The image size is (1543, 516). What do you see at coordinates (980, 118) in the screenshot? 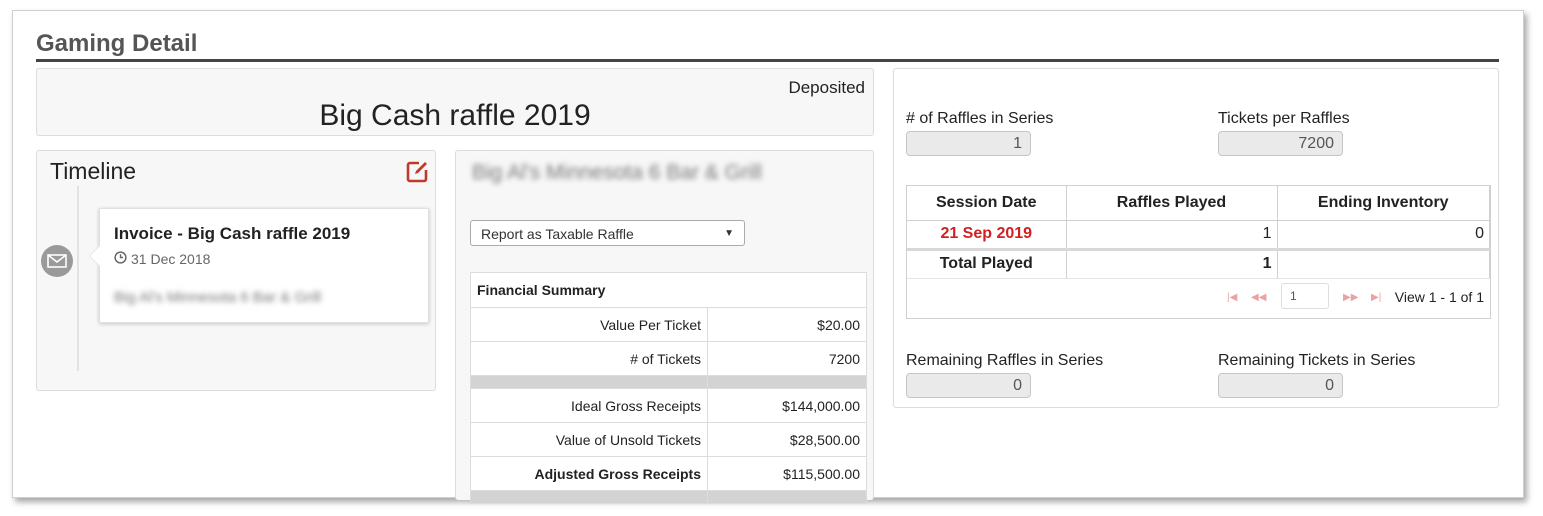
I see `raffles-in-series-label: # of Raffles in Series` at bounding box center [980, 118].